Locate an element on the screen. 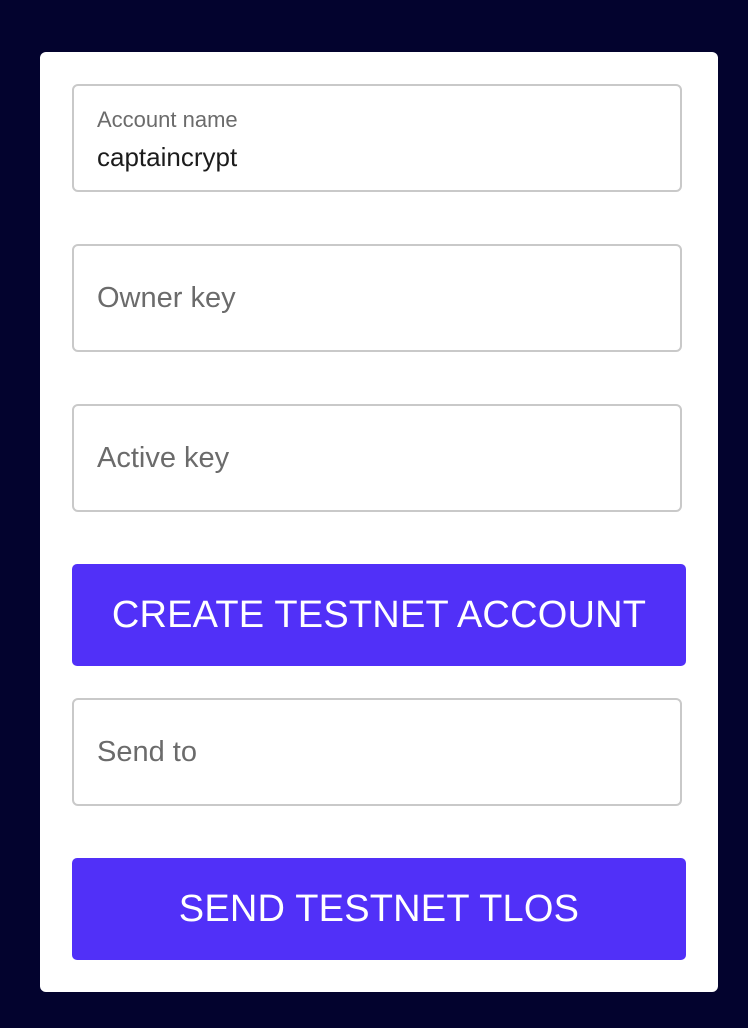  account-name-label: Account name is located at coordinates (167, 119).